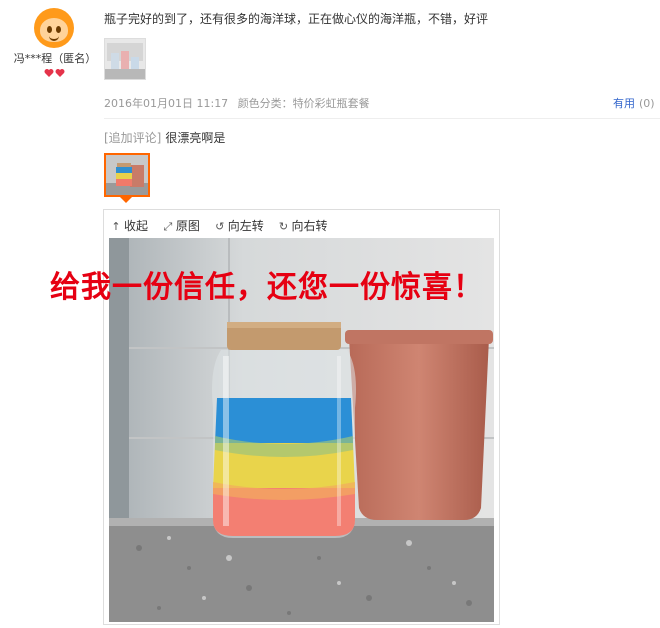 The width and height of the screenshot is (660, 628). Describe the element at coordinates (624, 103) in the screenshot. I see `useful-button: 有用` at that location.